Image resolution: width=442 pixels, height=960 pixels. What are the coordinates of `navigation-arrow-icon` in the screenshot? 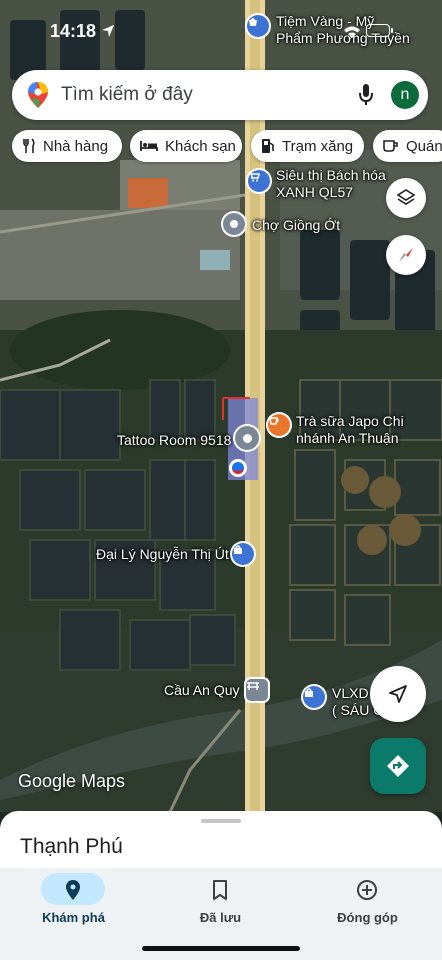 It's located at (398, 694).